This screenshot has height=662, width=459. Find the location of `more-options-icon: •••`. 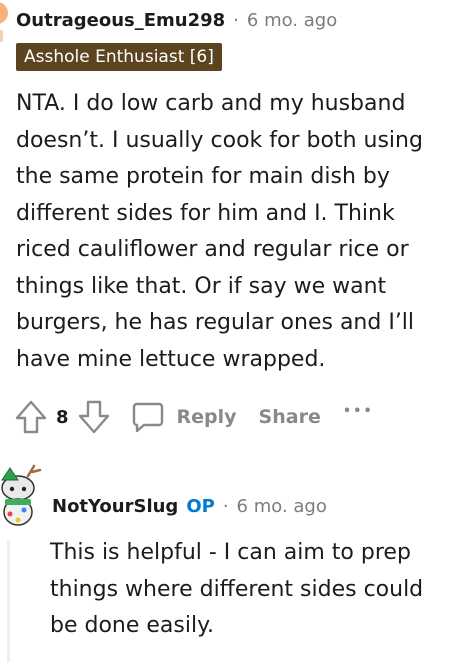

more-options-icon: ••• is located at coordinates (358, 411).